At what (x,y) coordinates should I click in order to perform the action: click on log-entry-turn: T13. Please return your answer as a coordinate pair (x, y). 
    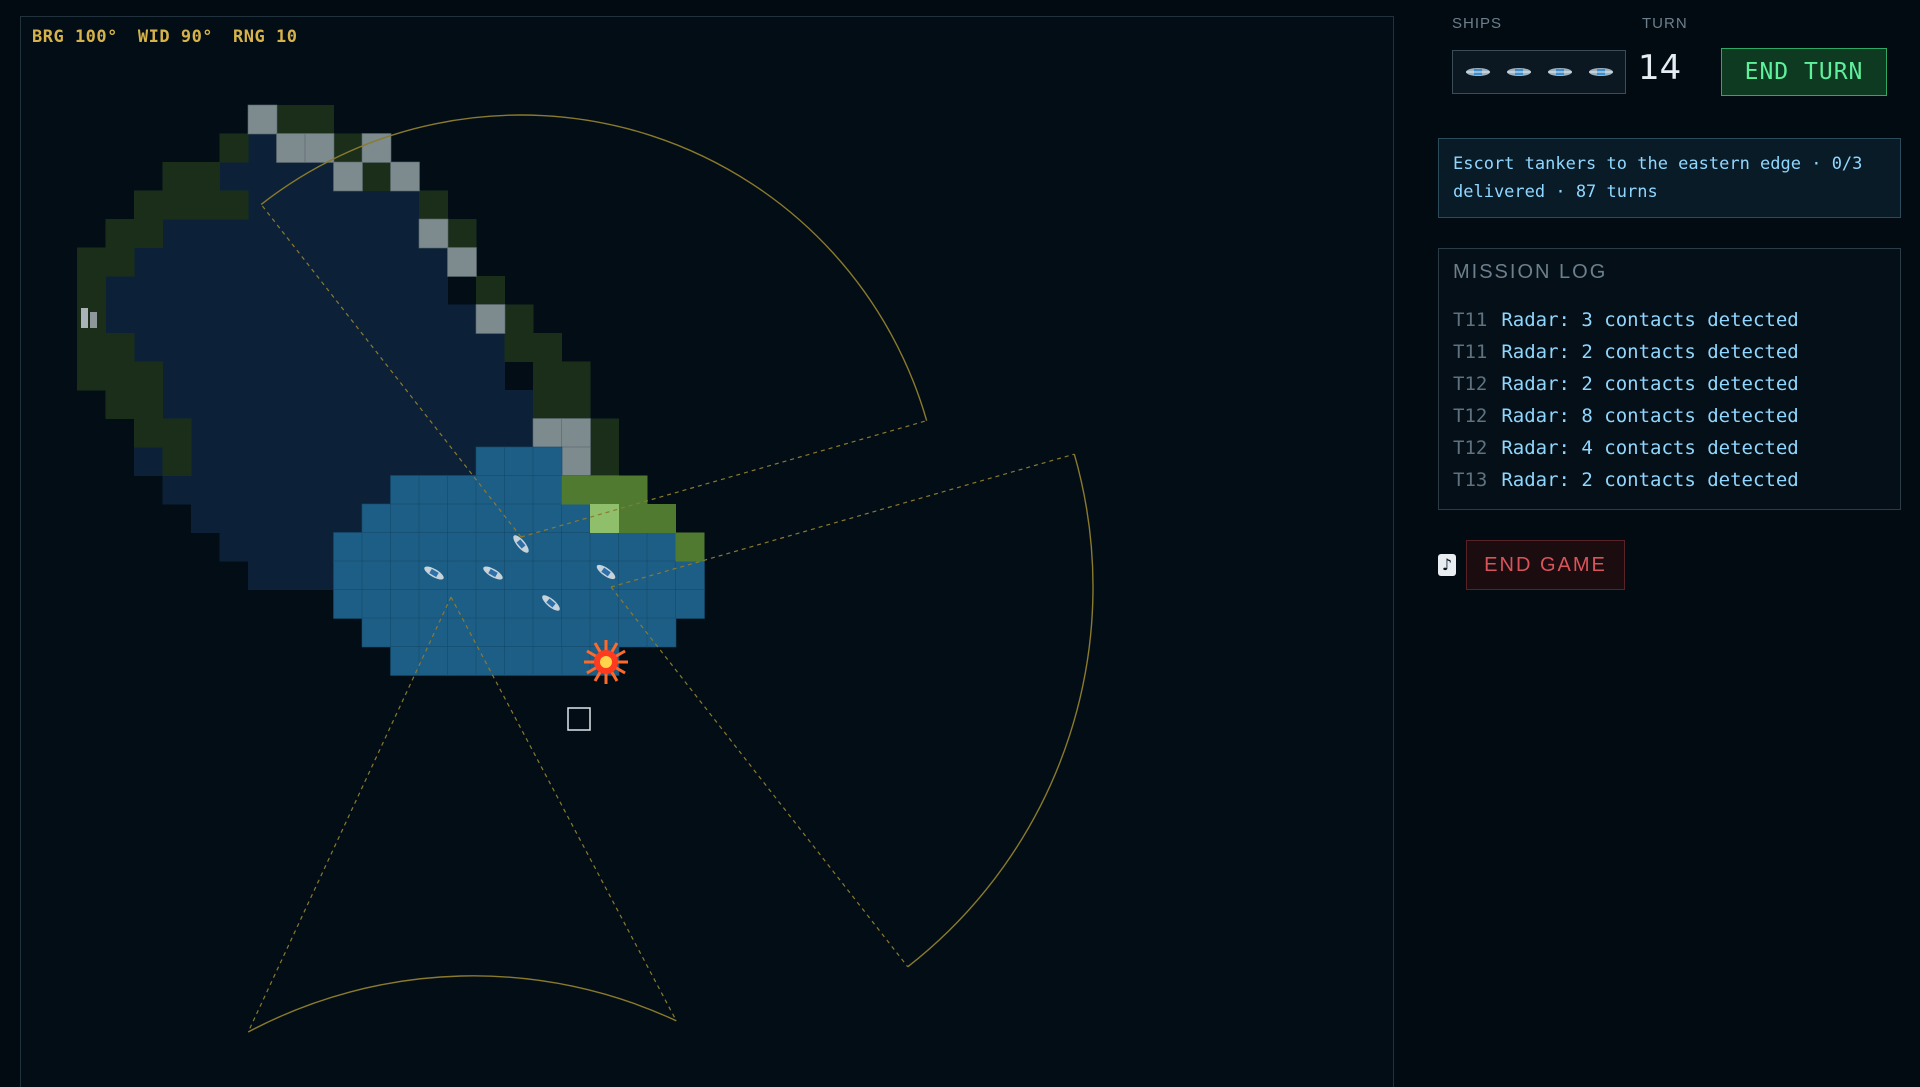
    Looking at the image, I should click on (1470, 480).